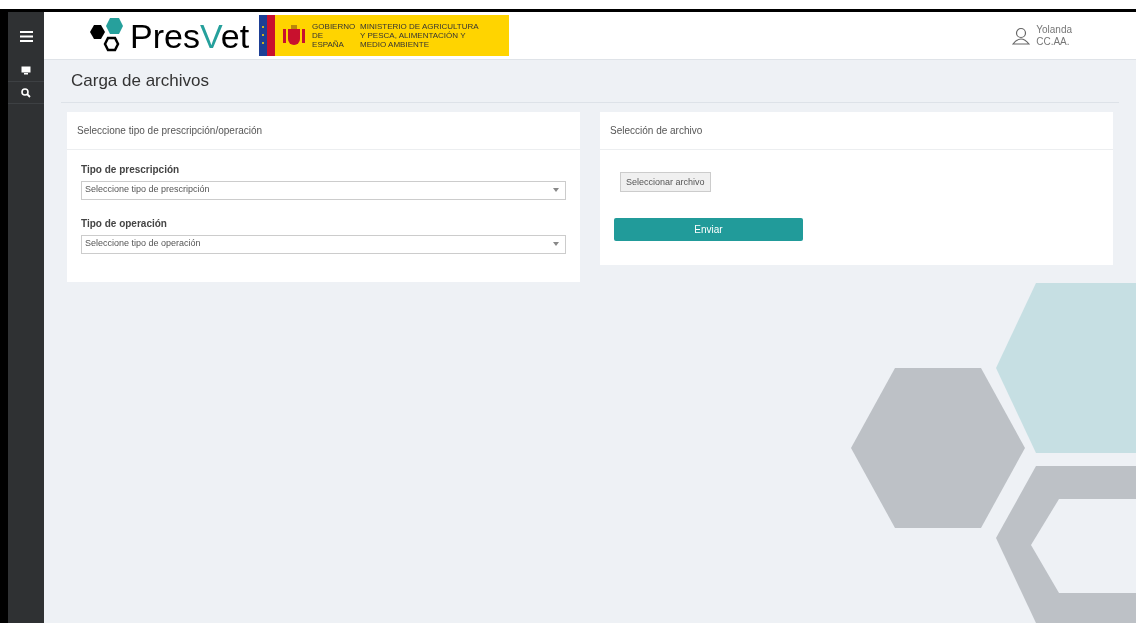 The image size is (1136, 623). Describe the element at coordinates (26, 92) in the screenshot. I see `zoom-icon` at that location.